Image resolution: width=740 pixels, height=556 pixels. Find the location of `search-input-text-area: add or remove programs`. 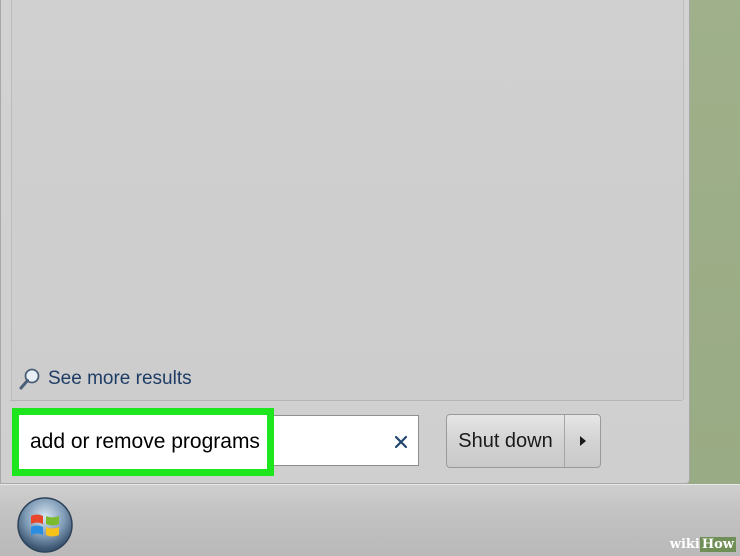

search-input-text-area: add or remove programs is located at coordinates (143, 442).